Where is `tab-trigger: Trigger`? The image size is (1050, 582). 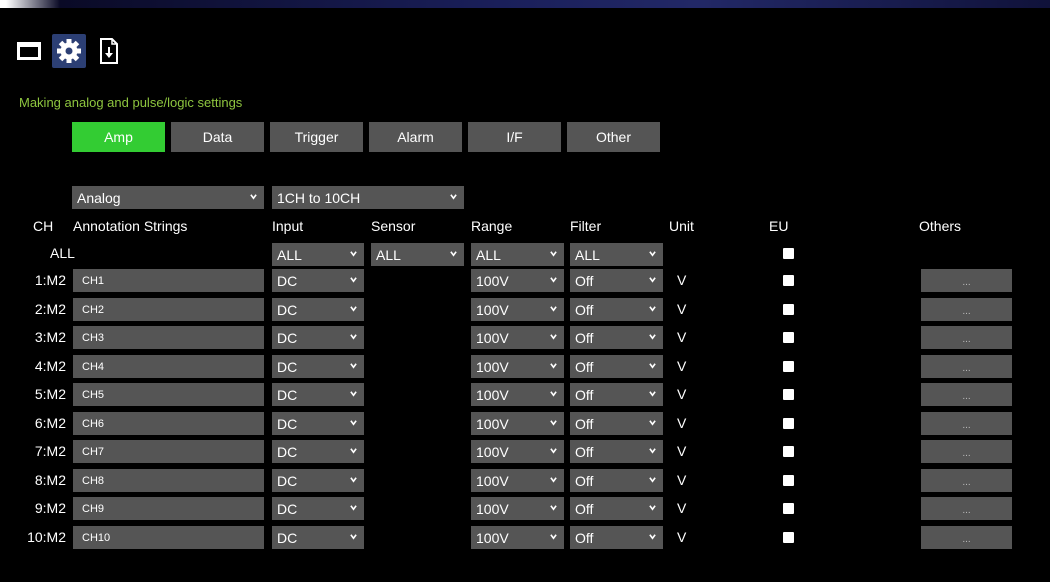
tab-trigger: Trigger is located at coordinates (316, 137).